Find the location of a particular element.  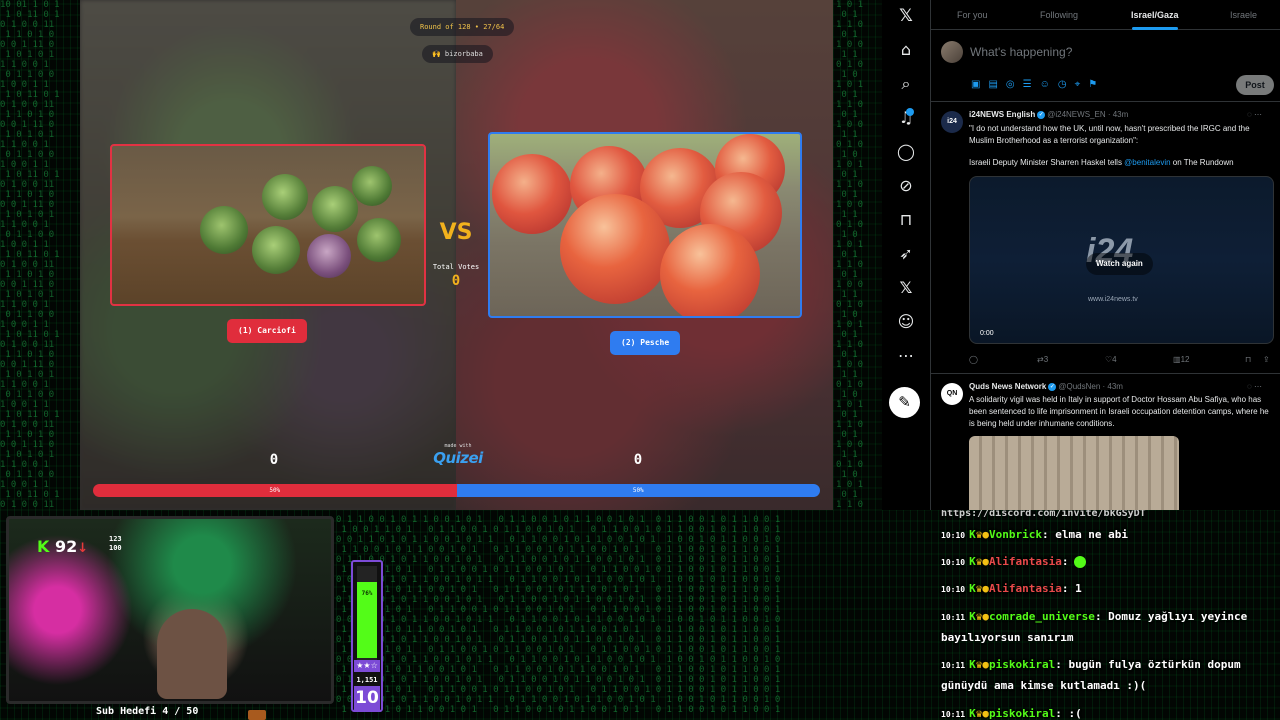

bookmark-icon: ⊓ is located at coordinates (1248, 359).